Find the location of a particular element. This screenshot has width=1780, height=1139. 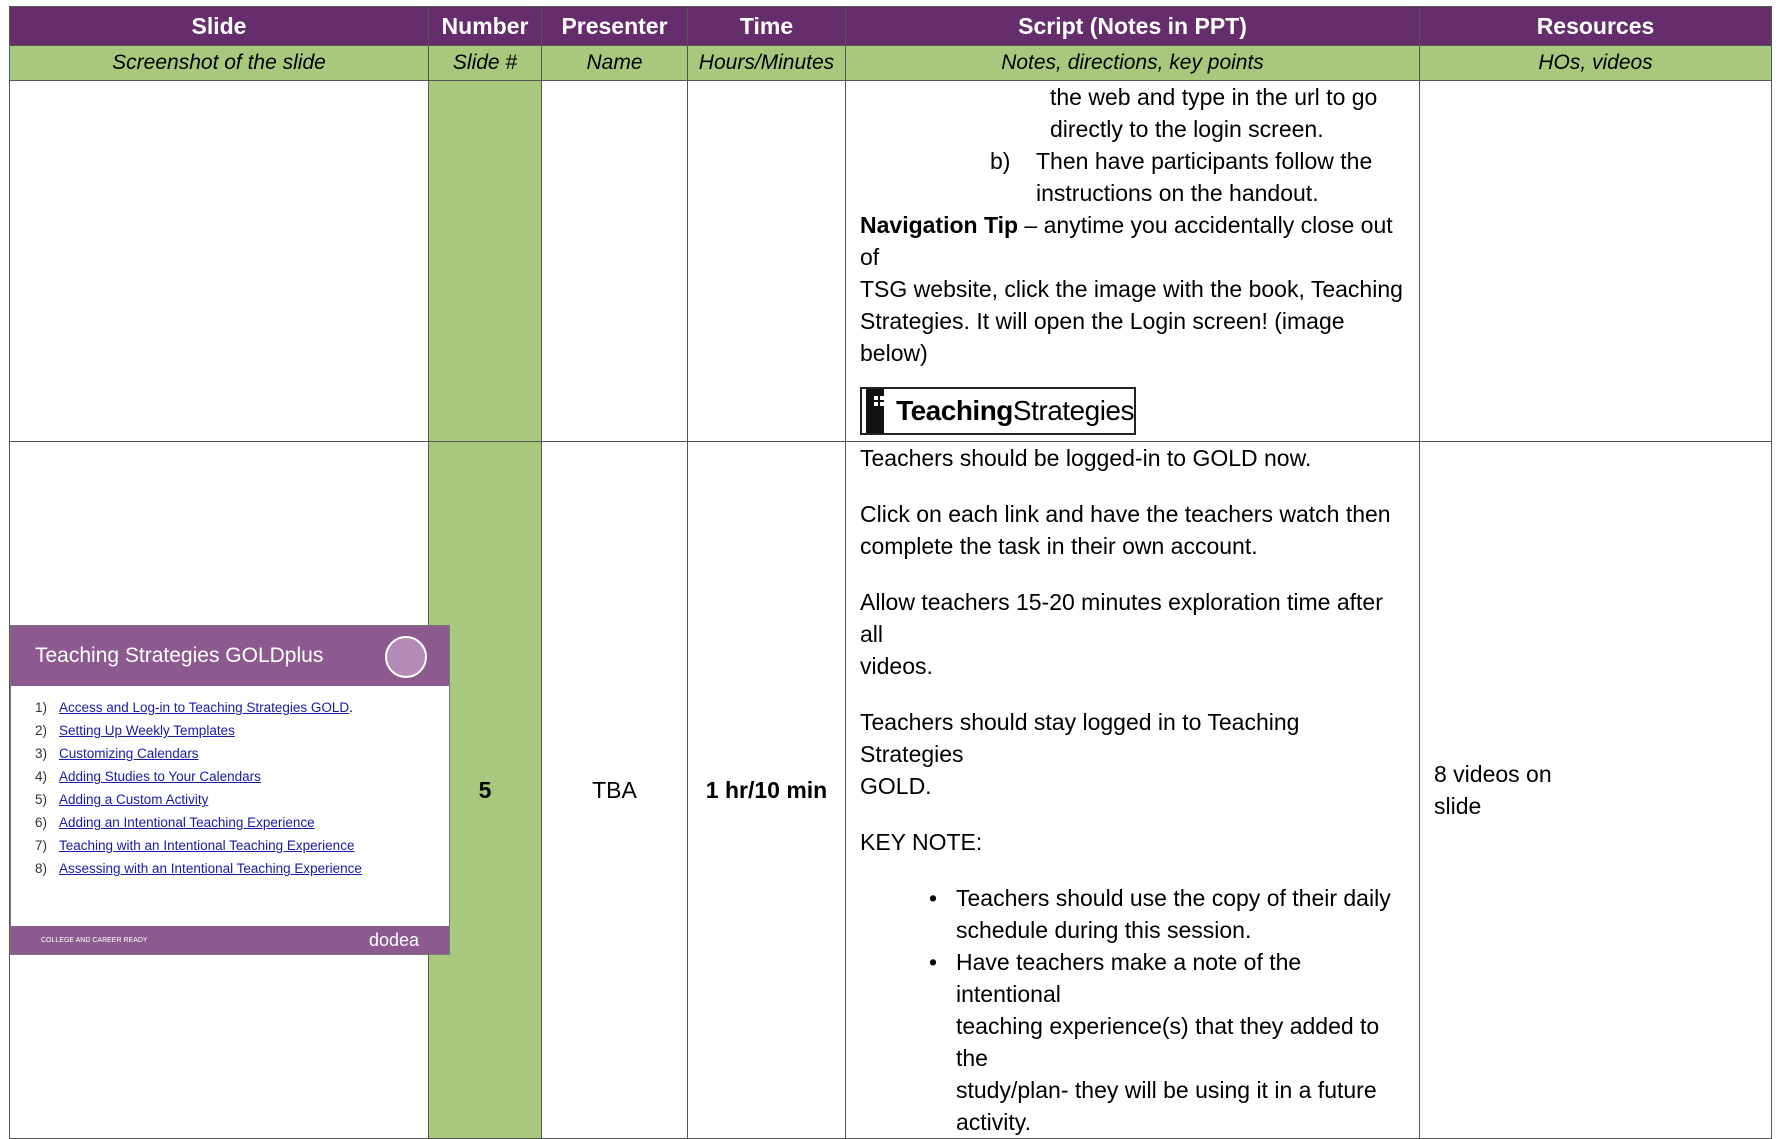

tip-label: Navigation Tip is located at coordinates (939, 225).